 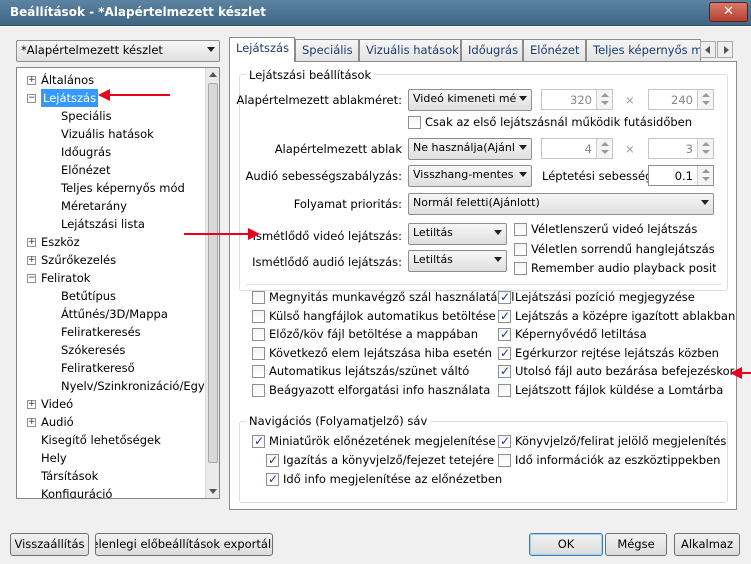 I want to click on tree-item: Lejátszás, so click(x=70, y=98).